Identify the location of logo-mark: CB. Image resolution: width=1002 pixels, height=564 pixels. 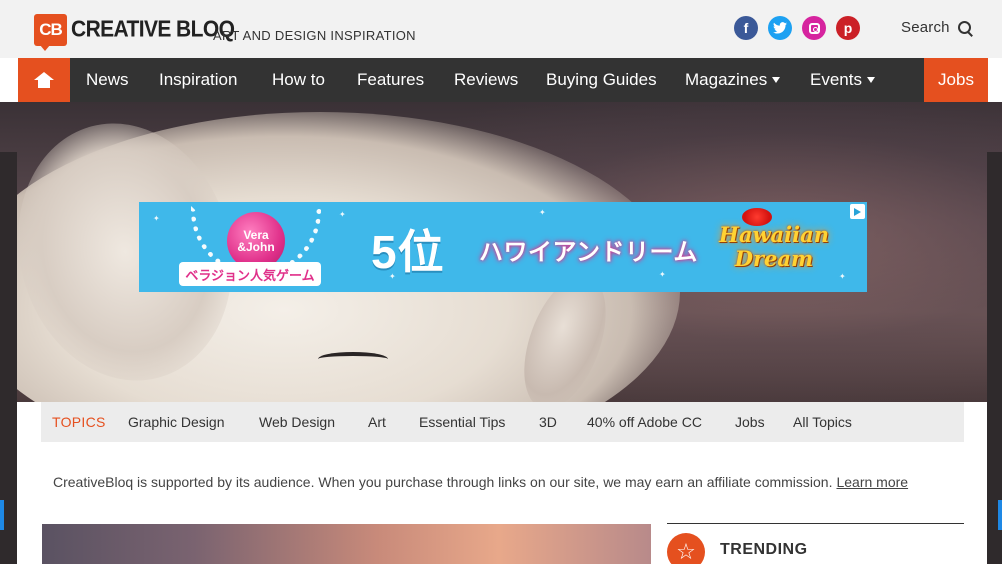
(50, 32).